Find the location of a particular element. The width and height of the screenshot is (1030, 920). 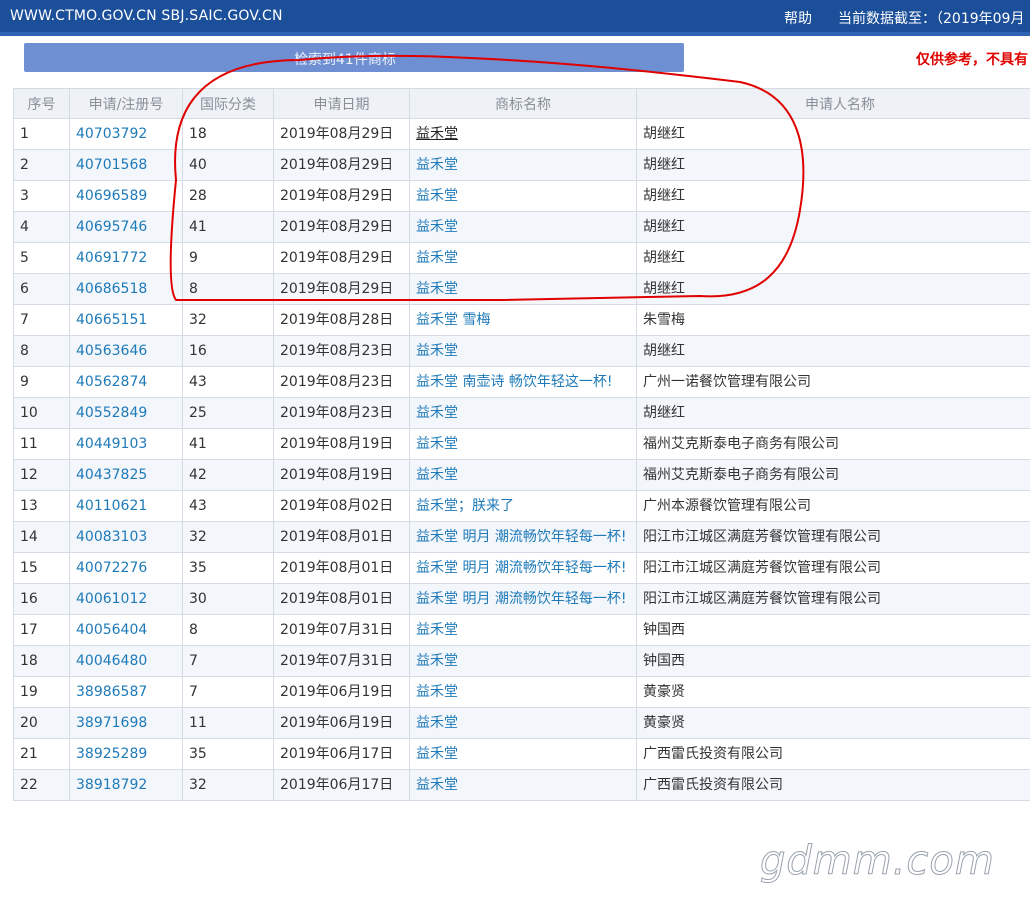

registration-number-link: 40696589 is located at coordinates (126, 196).